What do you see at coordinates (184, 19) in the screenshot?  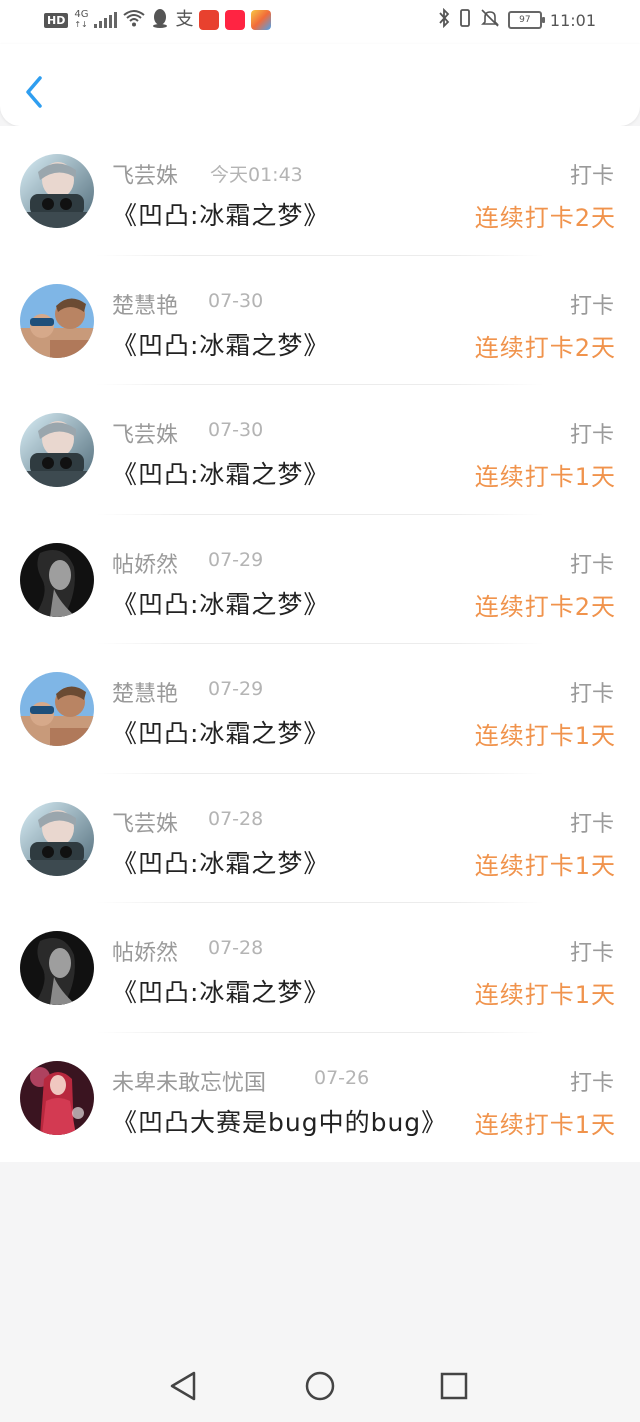 I see `alipay-icon: 支` at bounding box center [184, 19].